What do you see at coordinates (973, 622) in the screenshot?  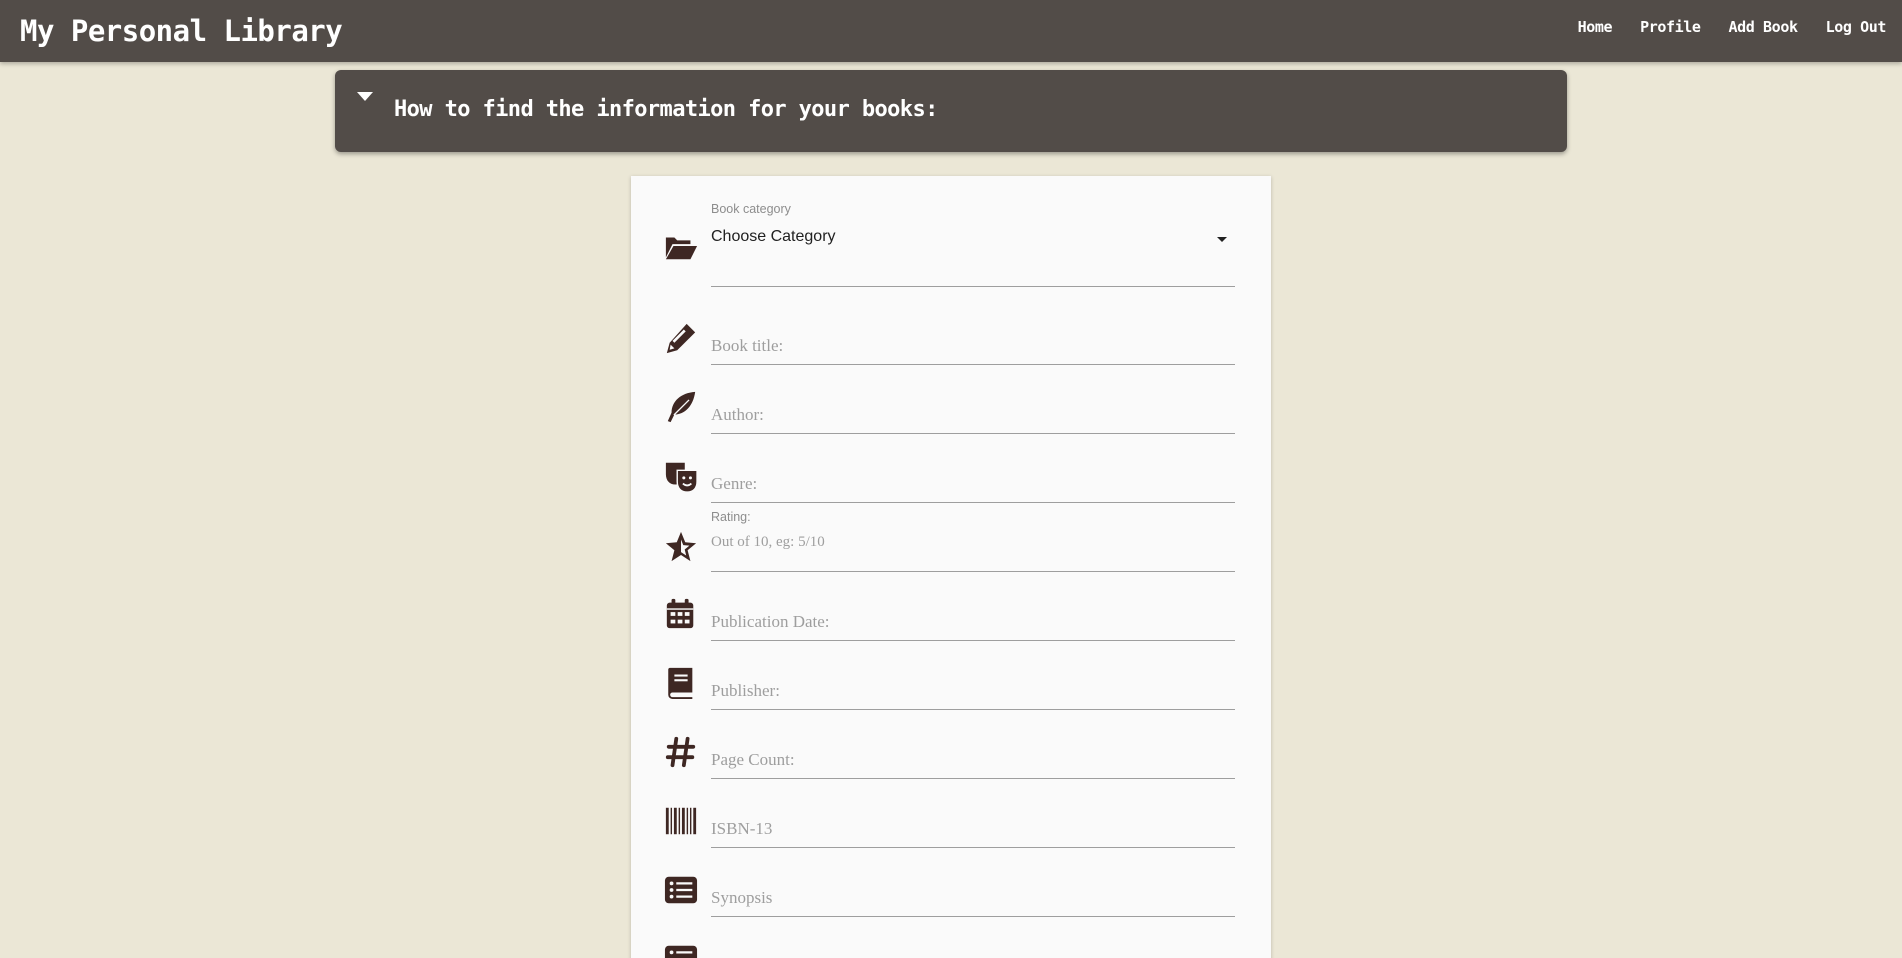 I see `publication-date-input` at bounding box center [973, 622].